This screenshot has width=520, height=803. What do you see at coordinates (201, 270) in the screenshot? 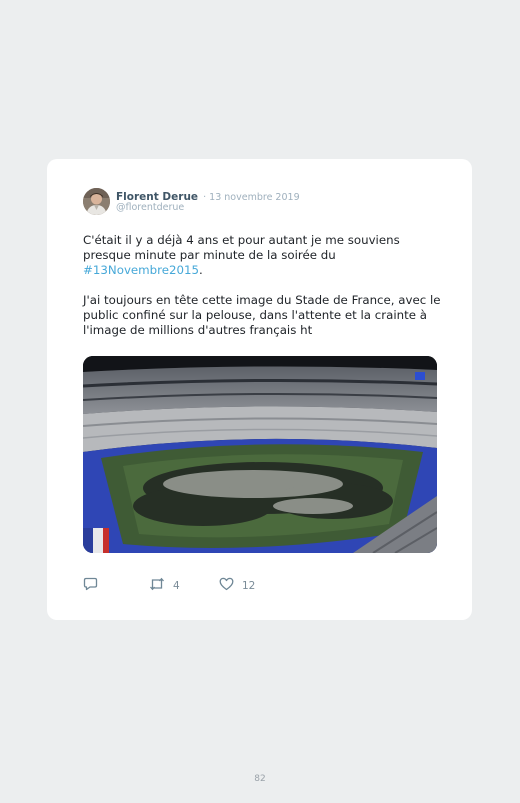
I see `tweet-text-punctuation: .` at bounding box center [201, 270].